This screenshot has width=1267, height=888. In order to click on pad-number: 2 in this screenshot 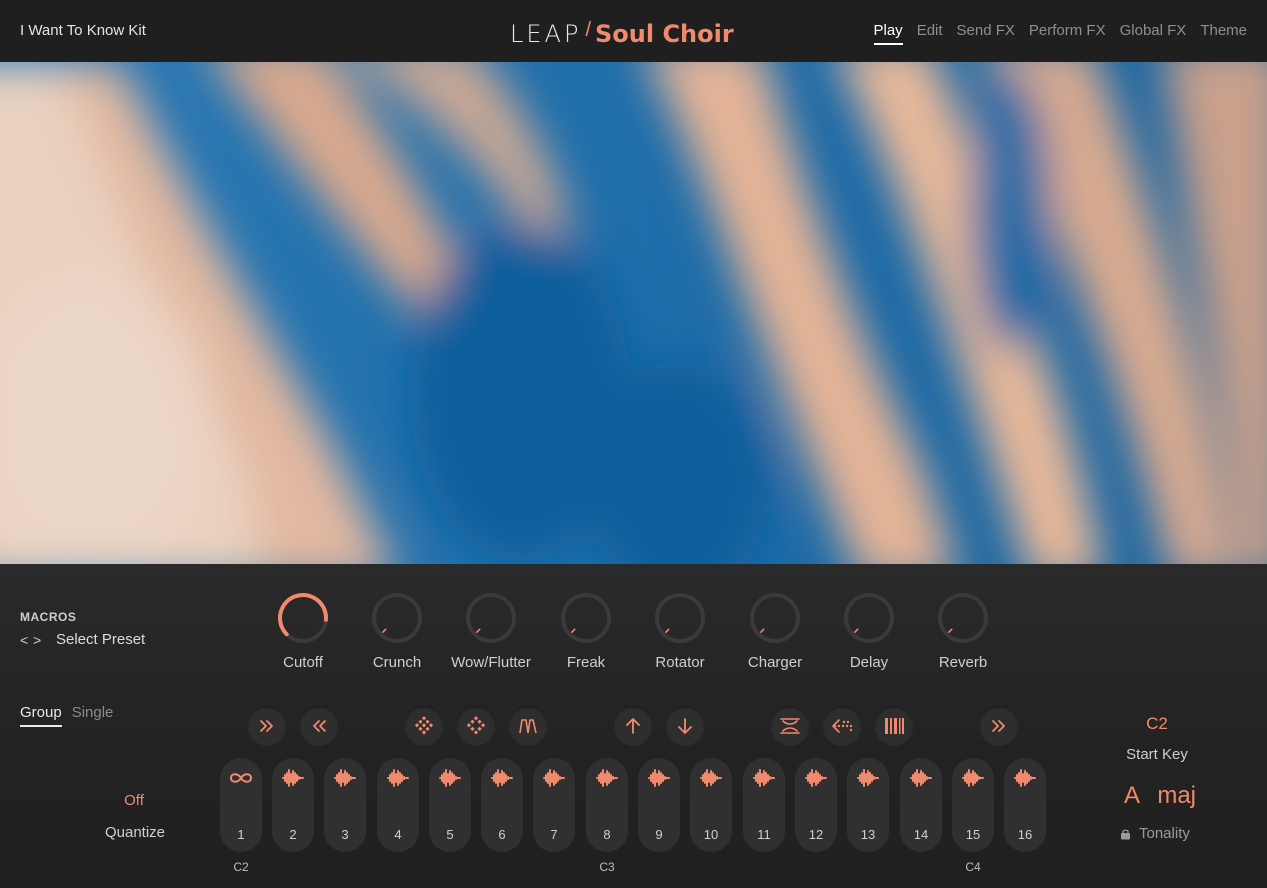, I will do `click(293, 834)`.